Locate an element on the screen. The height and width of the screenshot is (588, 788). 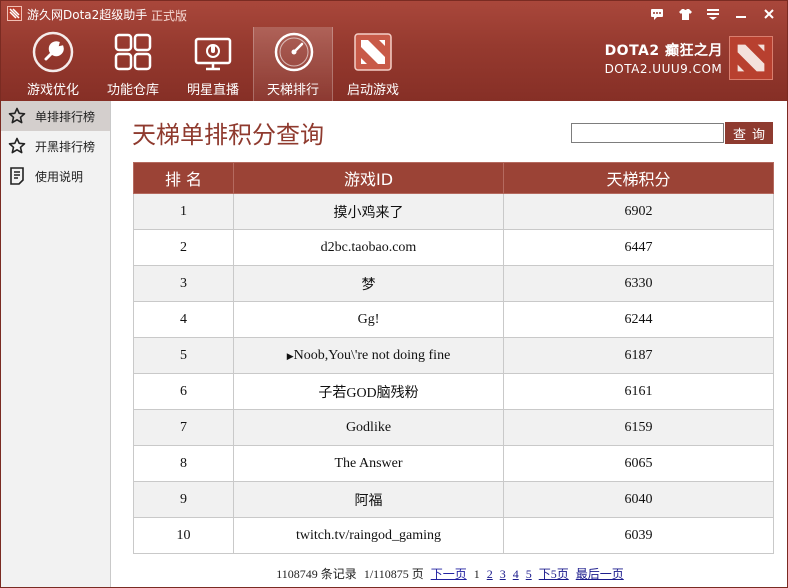
title-bar: 游久网Dota2超级助手 正式版 is located at coordinates (394, 14).